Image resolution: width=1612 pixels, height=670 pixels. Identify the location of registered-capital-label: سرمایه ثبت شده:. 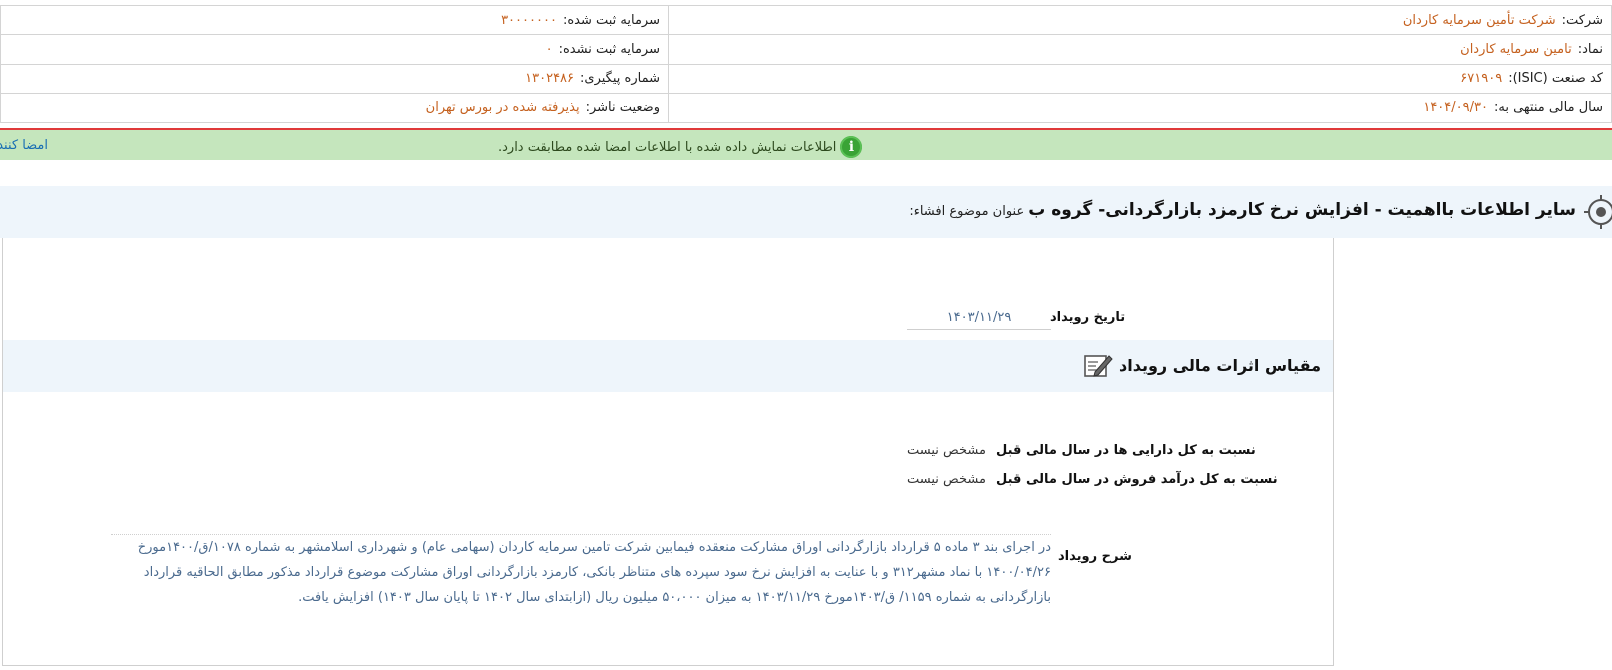
(611, 20).